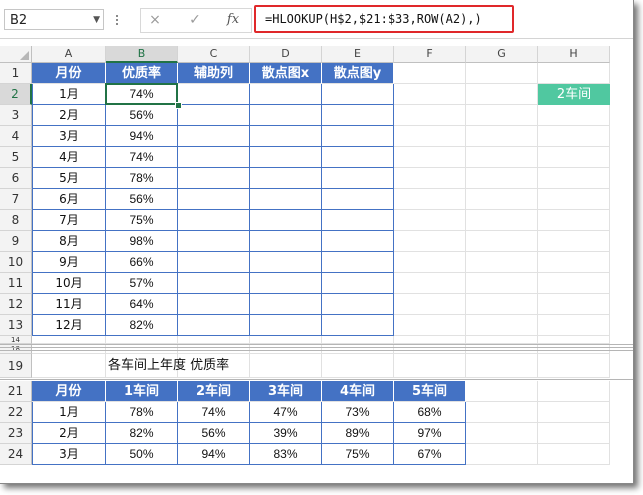 The height and width of the screenshot is (495, 643). Describe the element at coordinates (142, 412) in the screenshot. I see `table2-rate-cell: 78%` at that location.